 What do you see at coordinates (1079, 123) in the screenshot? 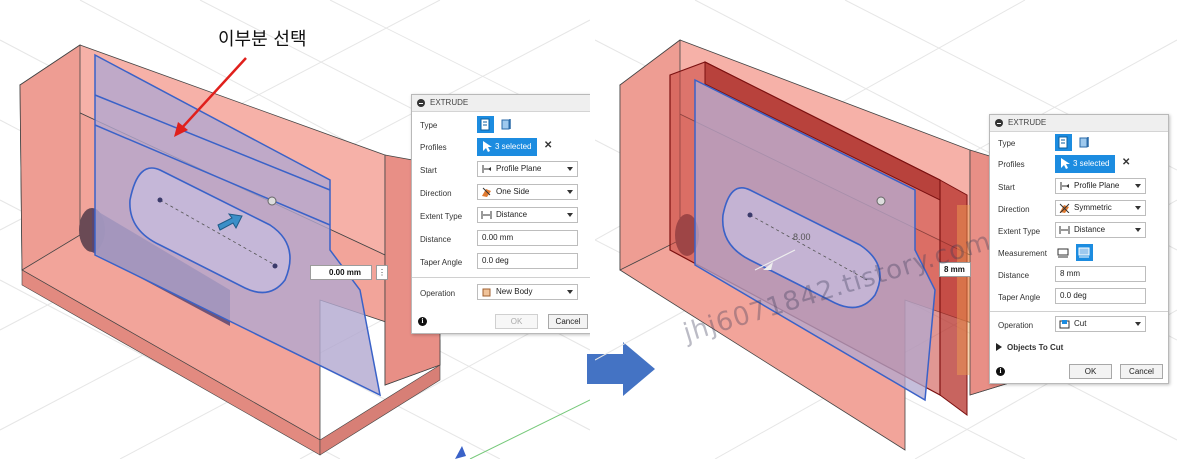
I see `right-panel-header: EXTRUDE` at bounding box center [1079, 123].